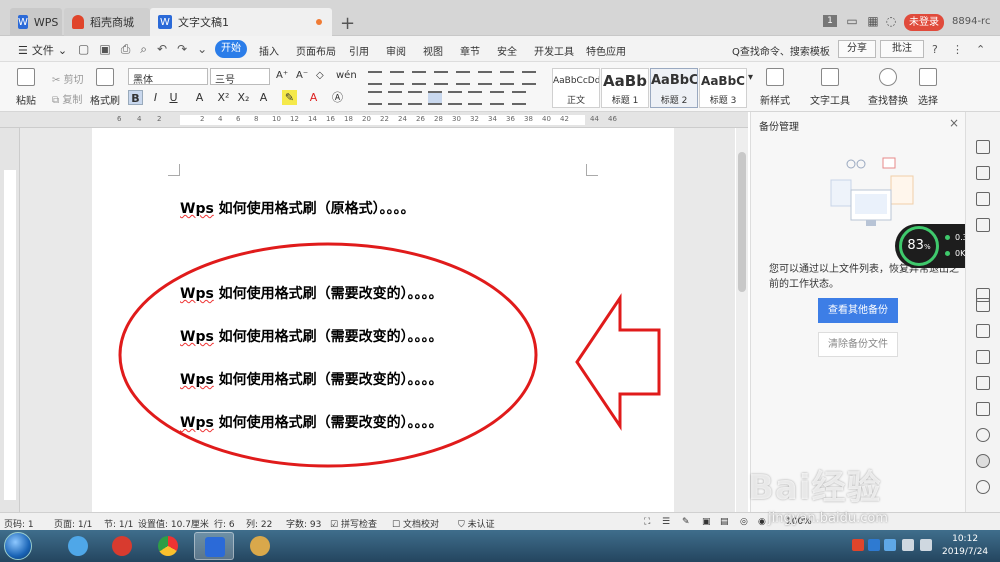 The height and width of the screenshot is (562, 1000). Describe the element at coordinates (162, 49) in the screenshot. I see `undo-icon: ↶` at that location.